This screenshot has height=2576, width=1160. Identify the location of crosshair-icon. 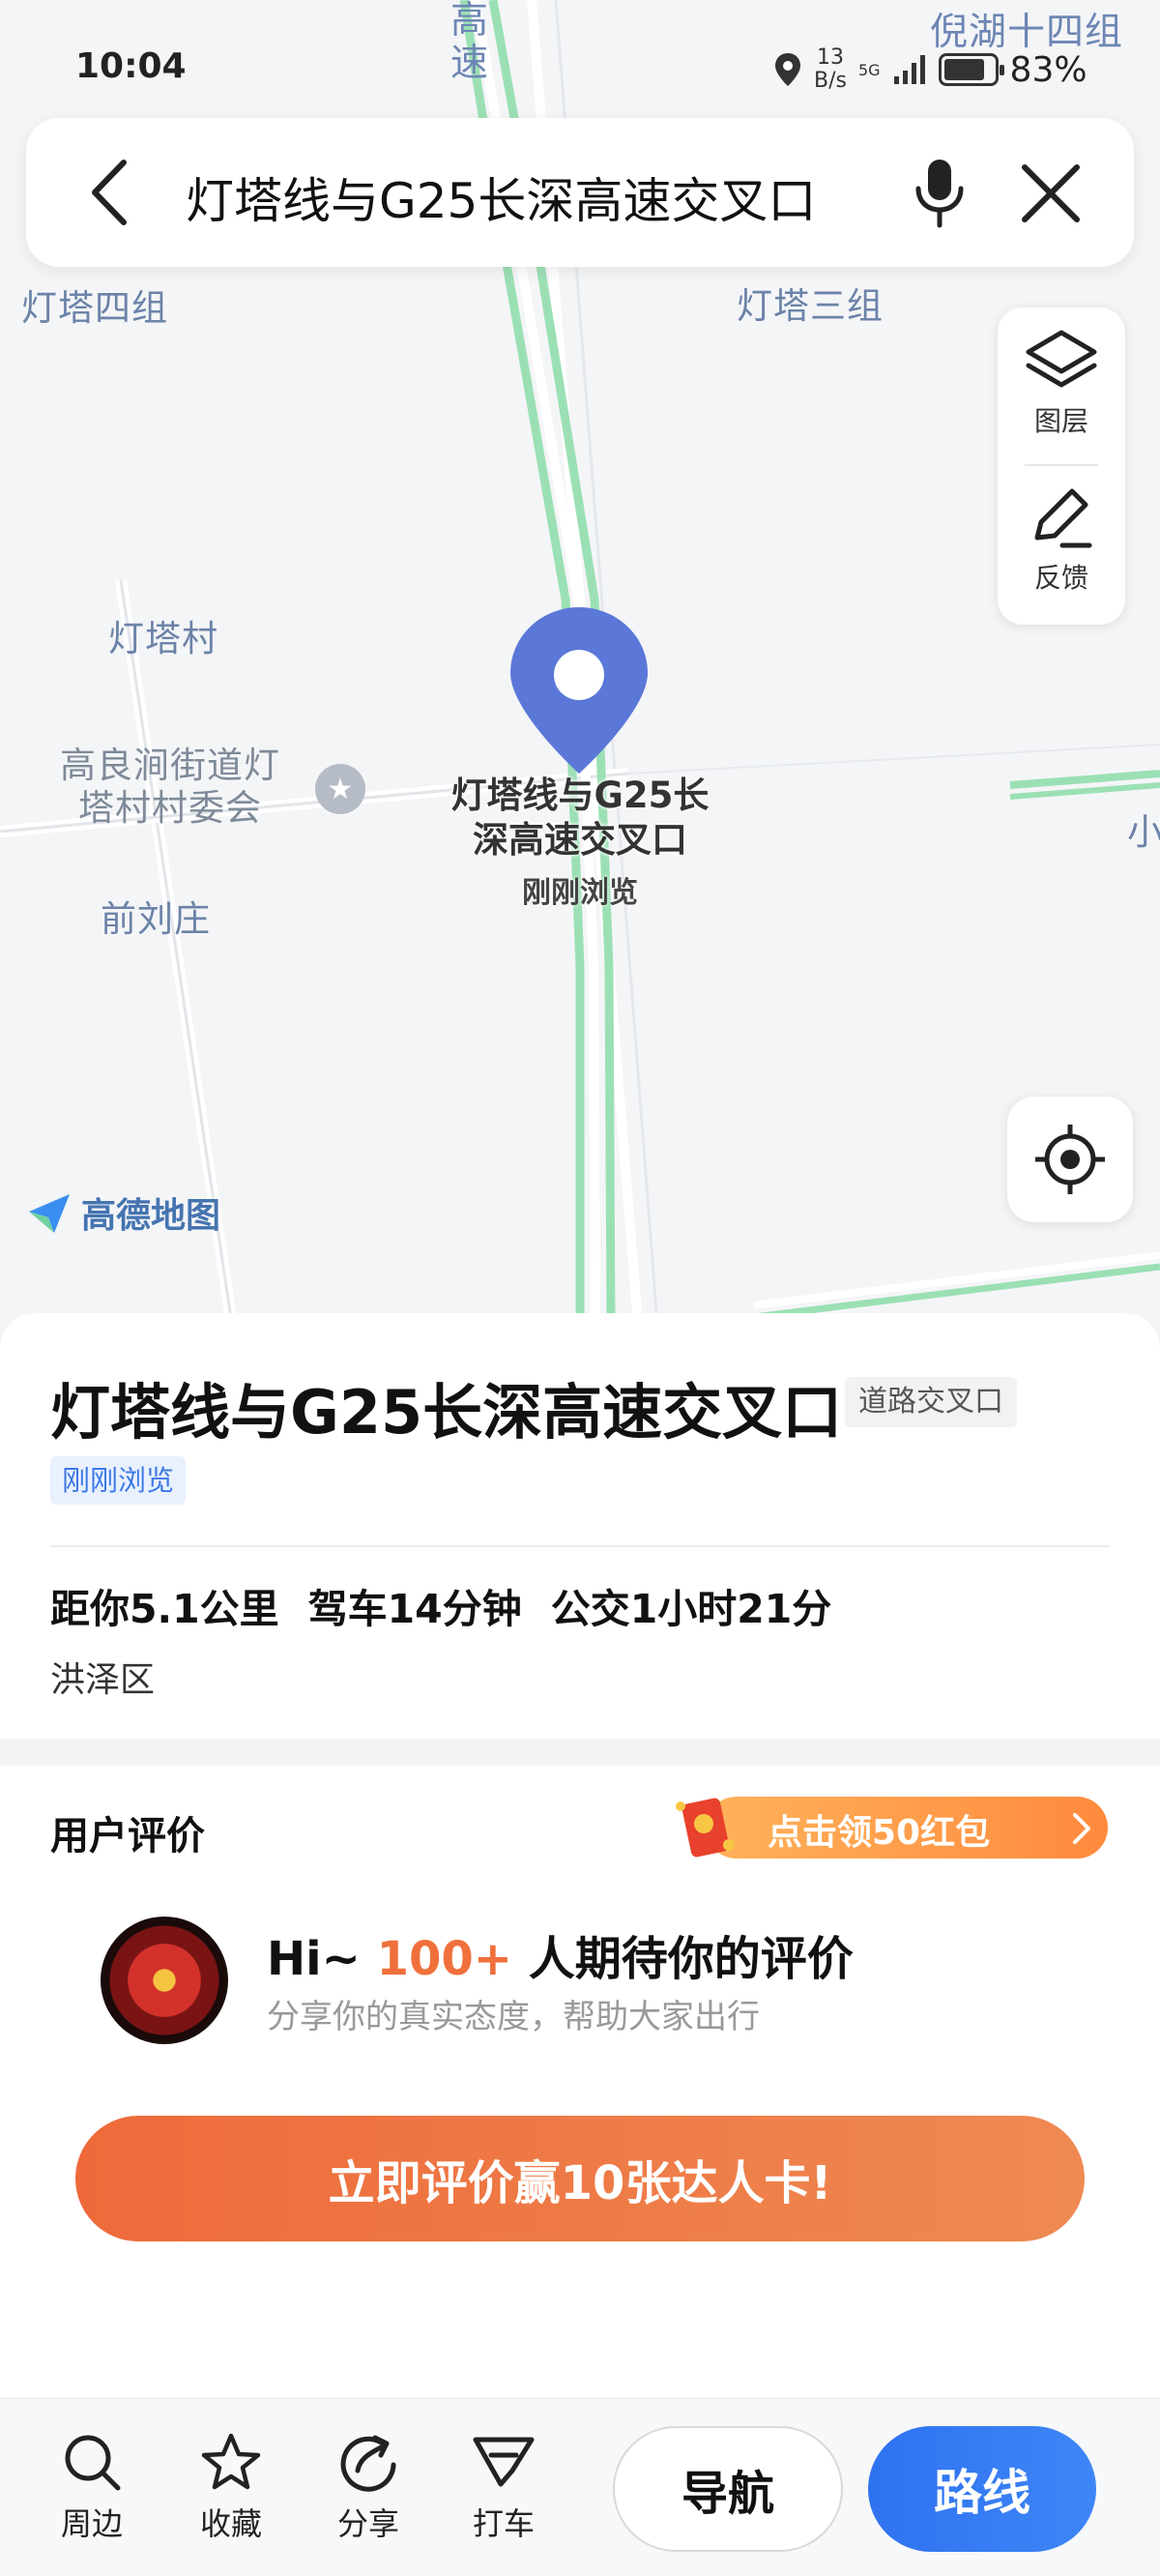
(1070, 1159).